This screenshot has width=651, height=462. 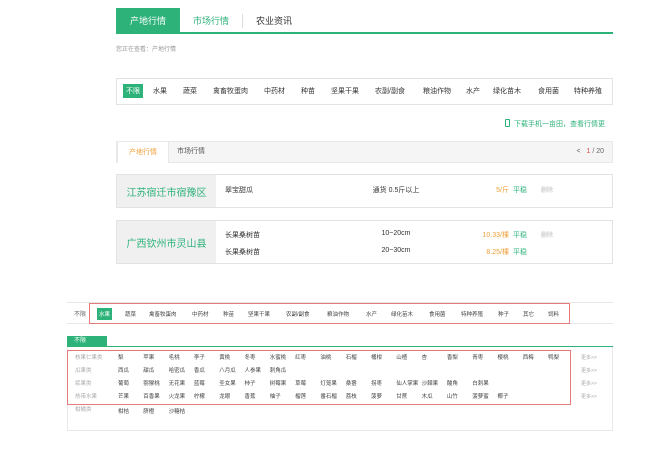 I want to click on category-special-breeding: 特种养殖, so click(x=588, y=91).